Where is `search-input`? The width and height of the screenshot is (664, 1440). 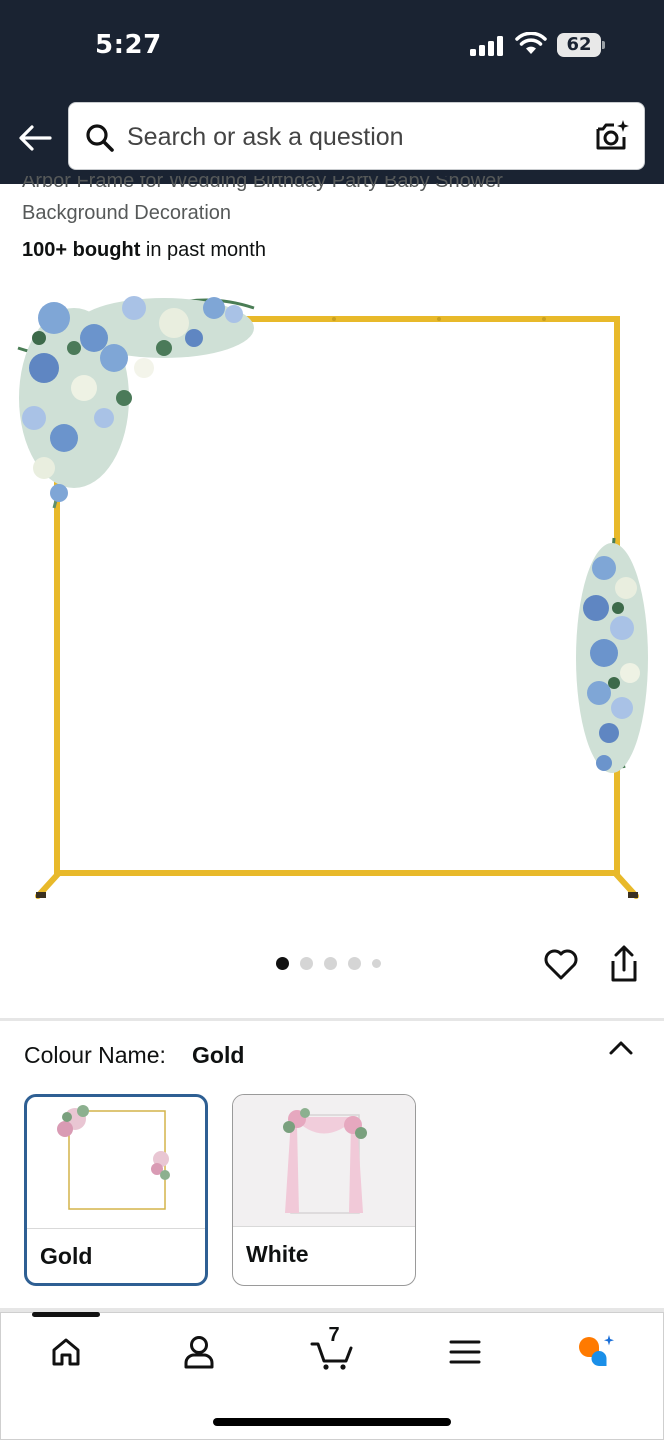
search-input is located at coordinates (352, 137).